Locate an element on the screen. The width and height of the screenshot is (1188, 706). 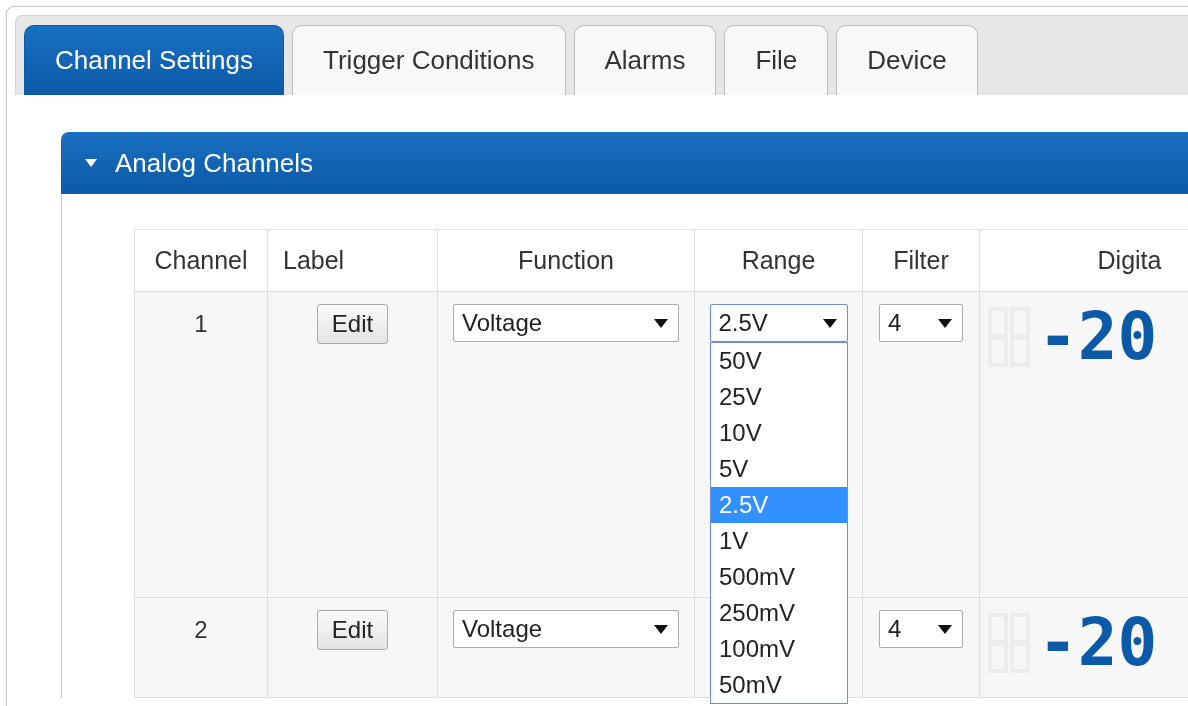
tab: Trigger Conditions is located at coordinates (429, 60).